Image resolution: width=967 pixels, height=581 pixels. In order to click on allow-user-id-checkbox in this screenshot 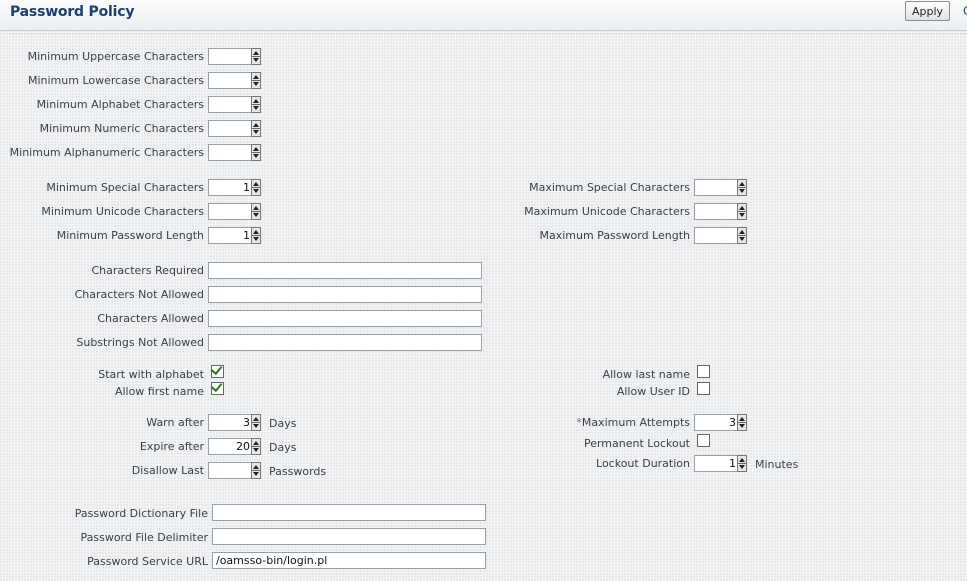, I will do `click(703, 388)`.